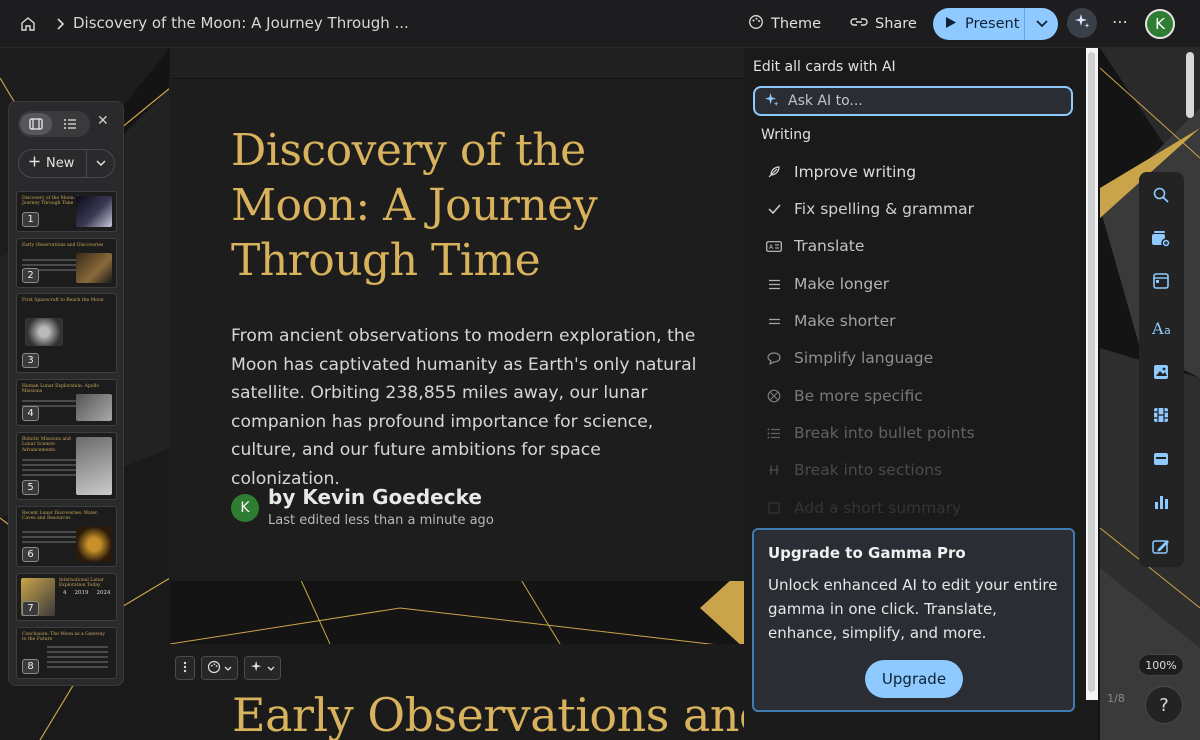  Describe the element at coordinates (1191, 87) in the screenshot. I see `page-scrollbar` at that location.